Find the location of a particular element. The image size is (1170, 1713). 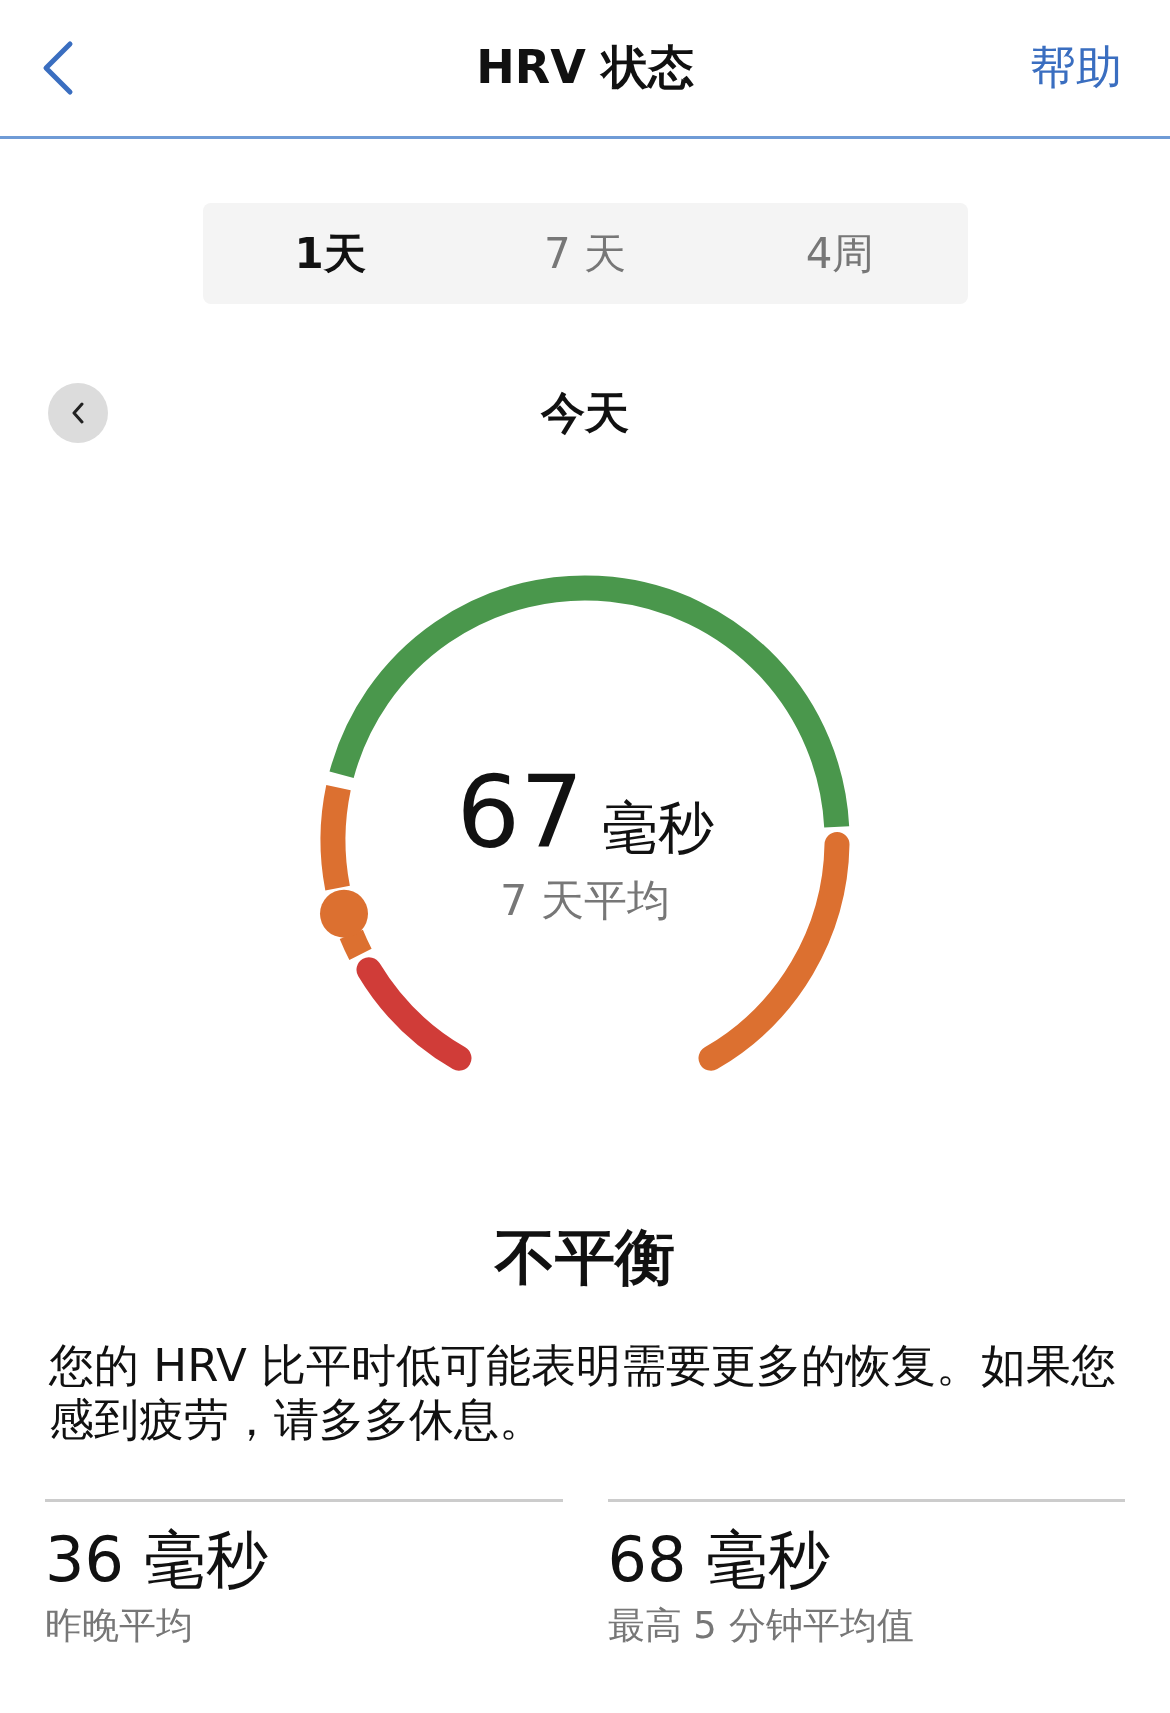

average-caption: 7 天平均 is located at coordinates (585, 900).